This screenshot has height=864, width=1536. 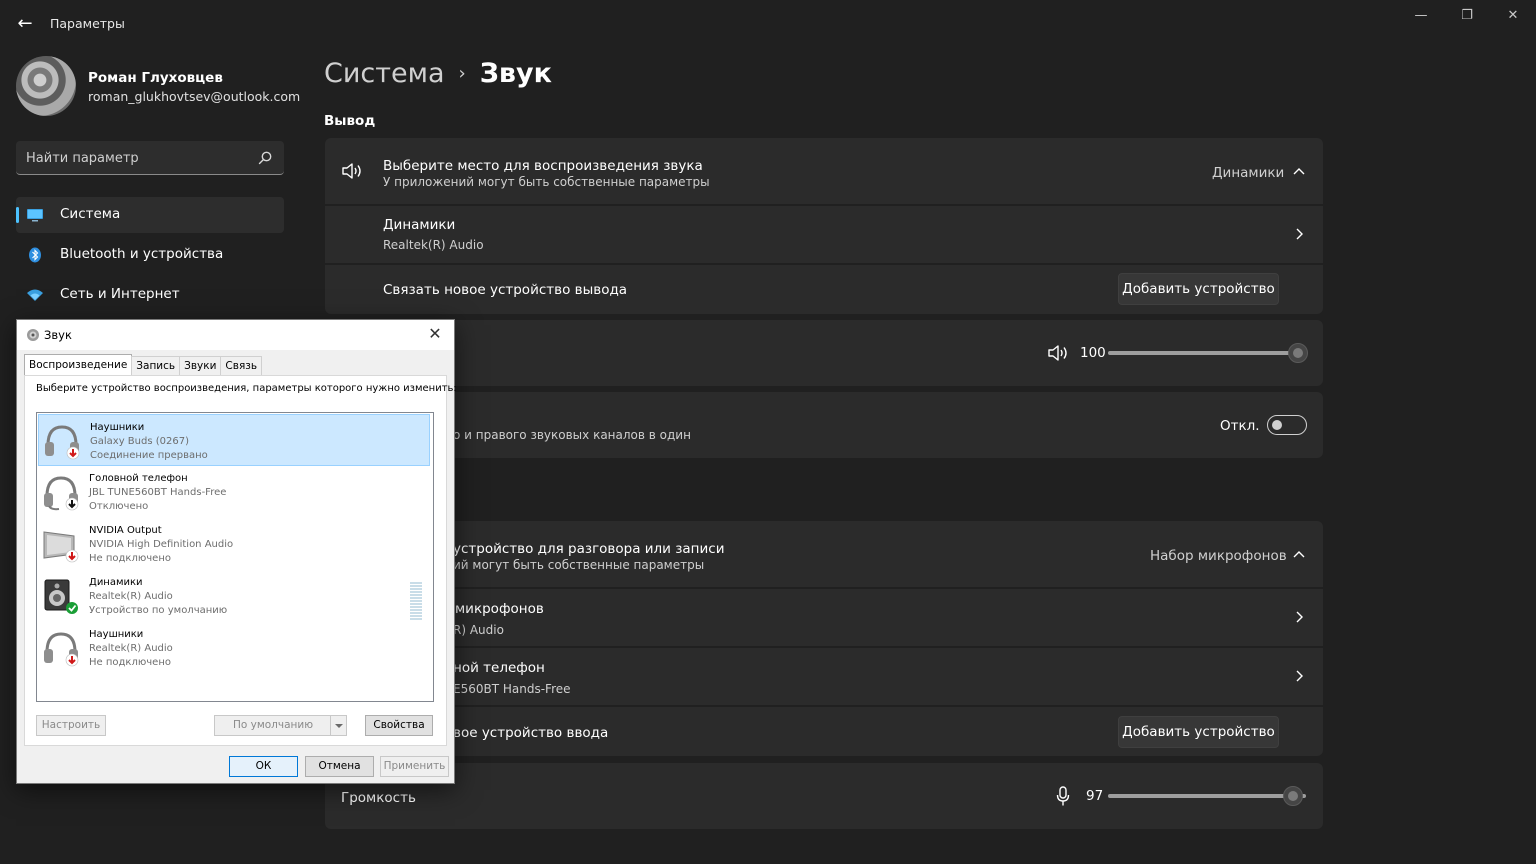 I want to click on set-default-button: По умолчанию, so click(x=280, y=725).